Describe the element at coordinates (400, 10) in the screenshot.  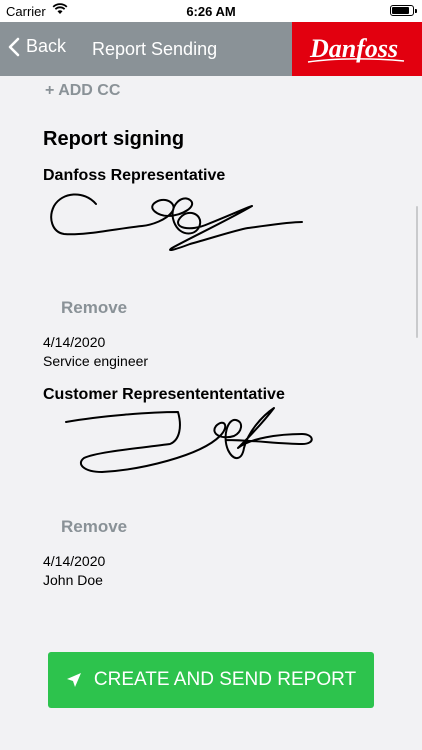
I see `battery-level` at that location.